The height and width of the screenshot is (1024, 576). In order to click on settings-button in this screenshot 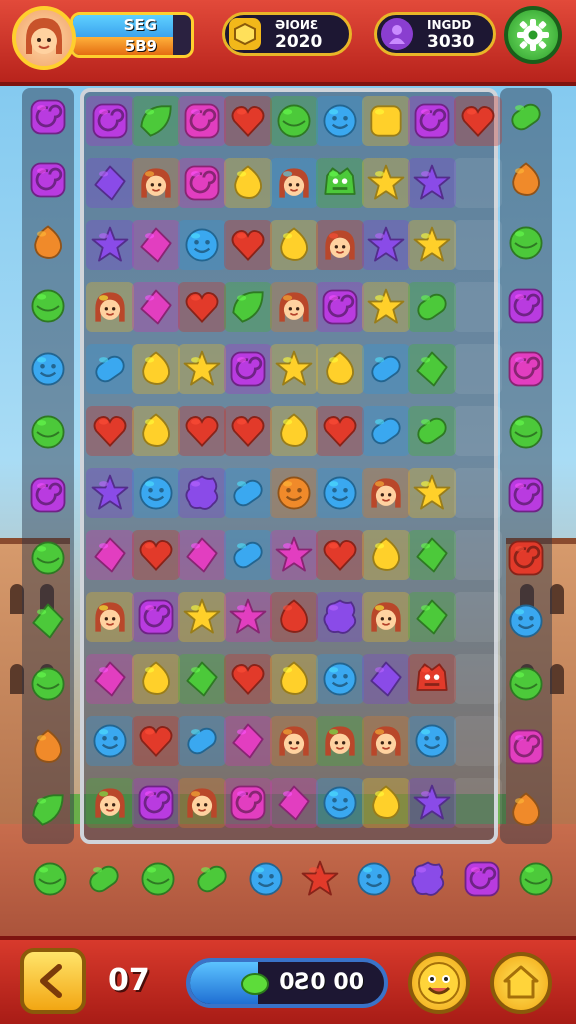, I will do `click(533, 35)`.